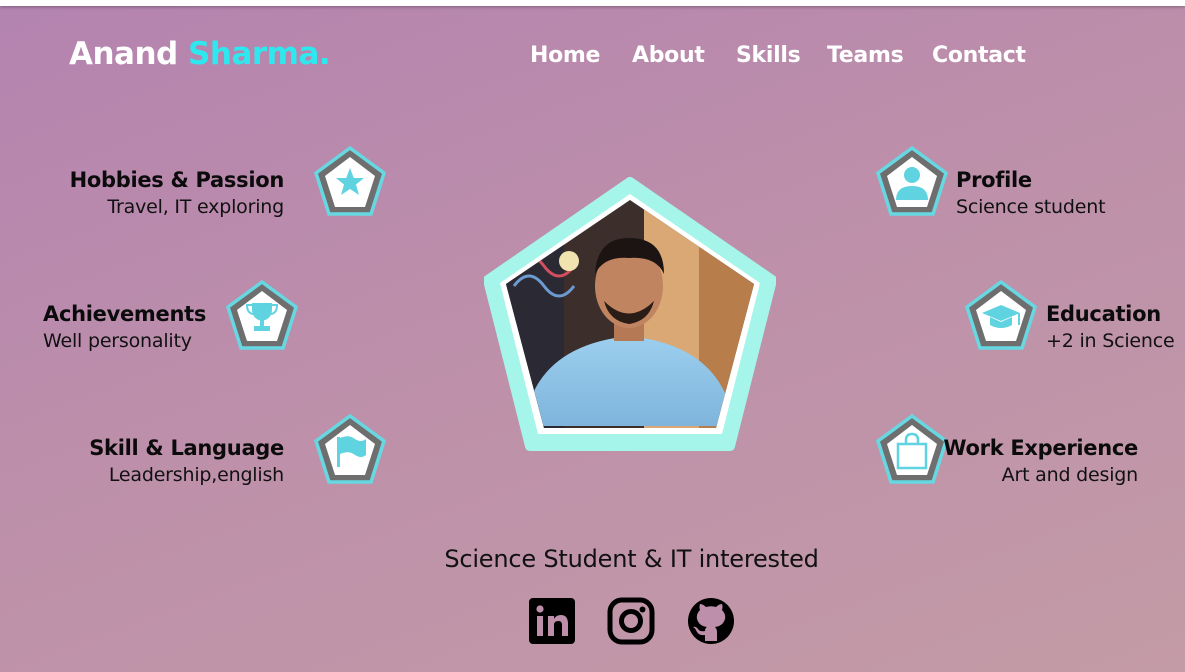  What do you see at coordinates (994, 180) in the screenshot?
I see `card-title: Profile` at bounding box center [994, 180].